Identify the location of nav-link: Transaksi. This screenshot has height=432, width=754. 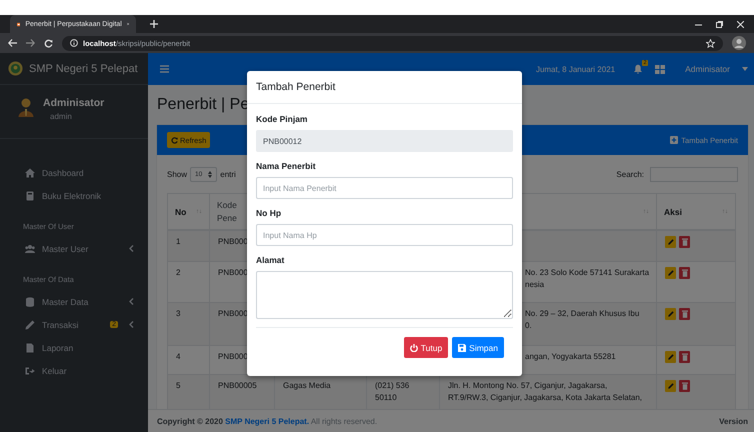
(73, 325).